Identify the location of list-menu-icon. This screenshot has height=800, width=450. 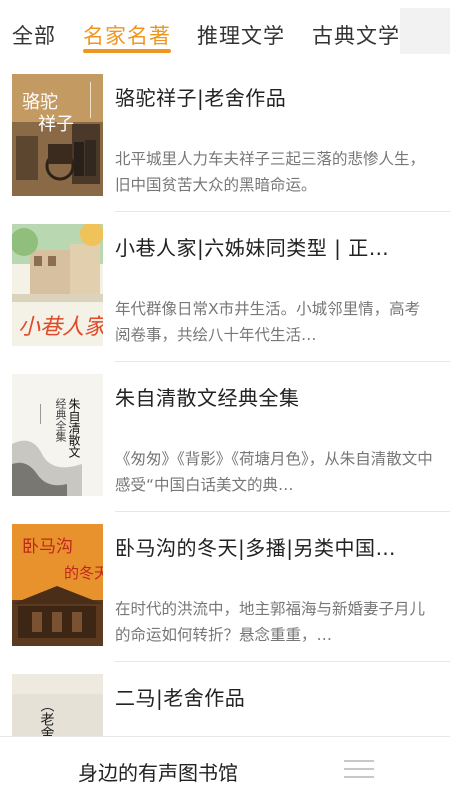
(359, 769).